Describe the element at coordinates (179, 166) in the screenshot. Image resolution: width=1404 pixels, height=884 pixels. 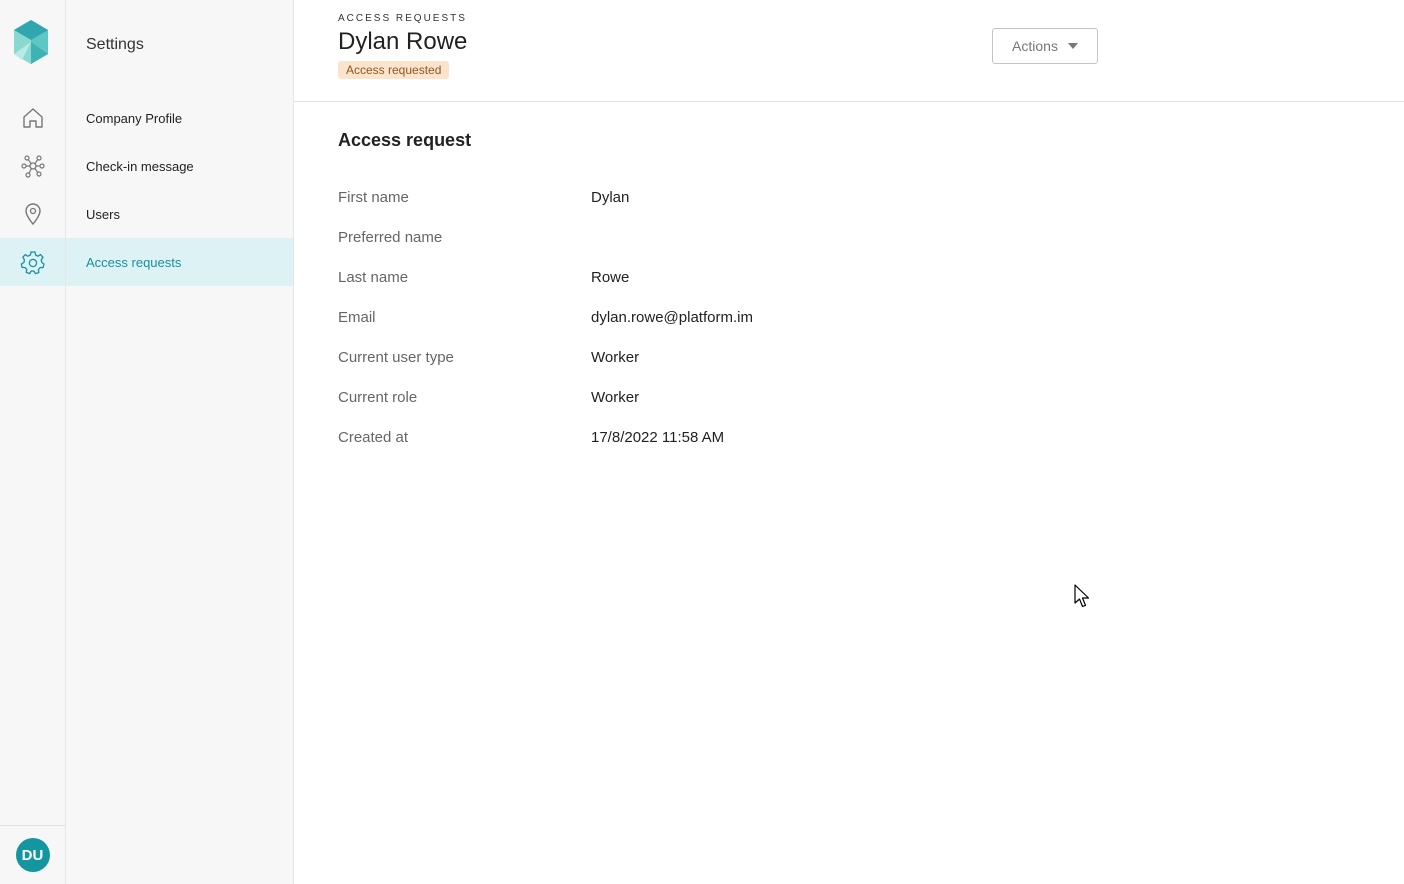
I see `sidebar-item-check-in-message: Check-in message` at that location.